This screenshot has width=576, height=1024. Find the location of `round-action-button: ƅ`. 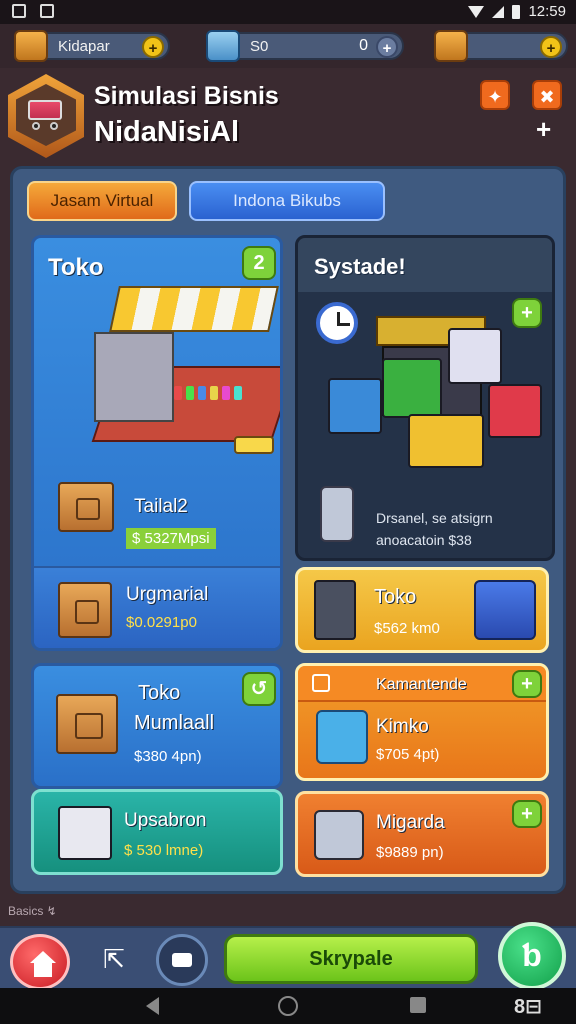

round-action-button: ƅ is located at coordinates (532, 956).